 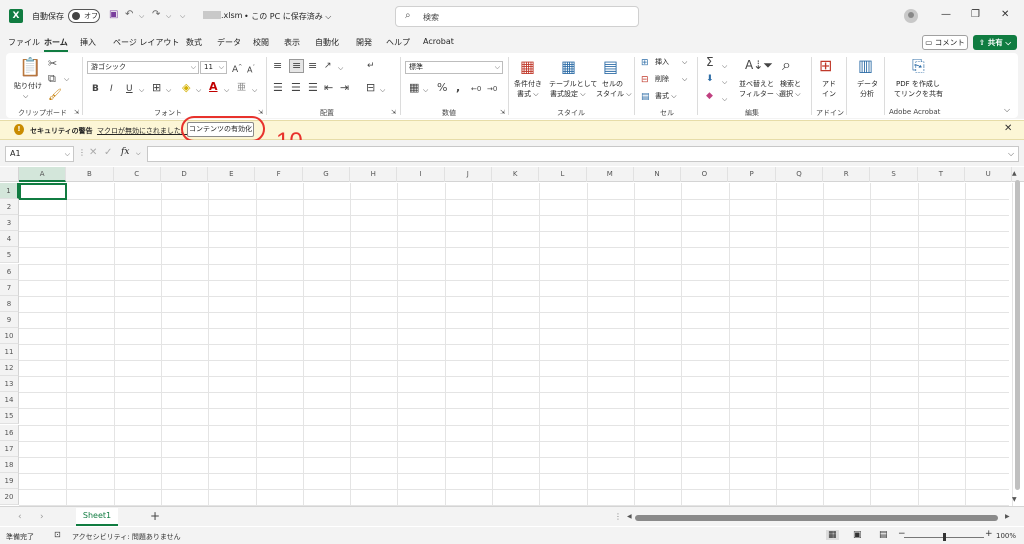 I want to click on find-select-label-2: 選択 ⌵, so click(x=790, y=94).